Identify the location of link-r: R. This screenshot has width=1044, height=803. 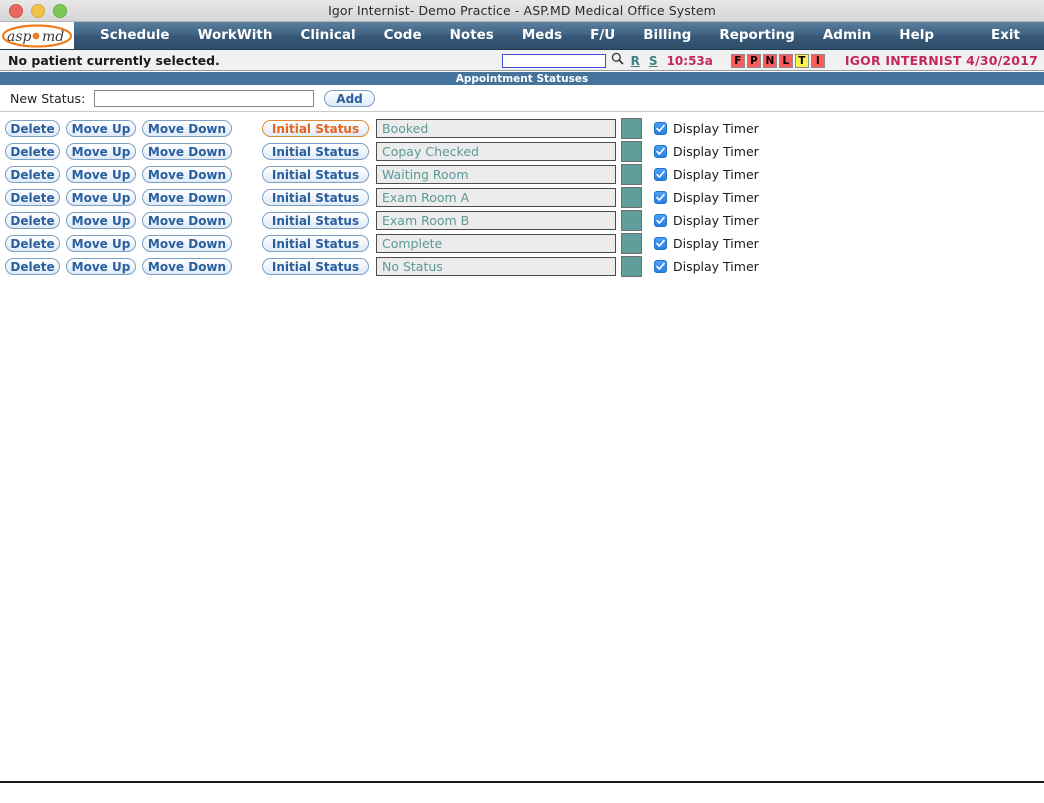
(635, 61).